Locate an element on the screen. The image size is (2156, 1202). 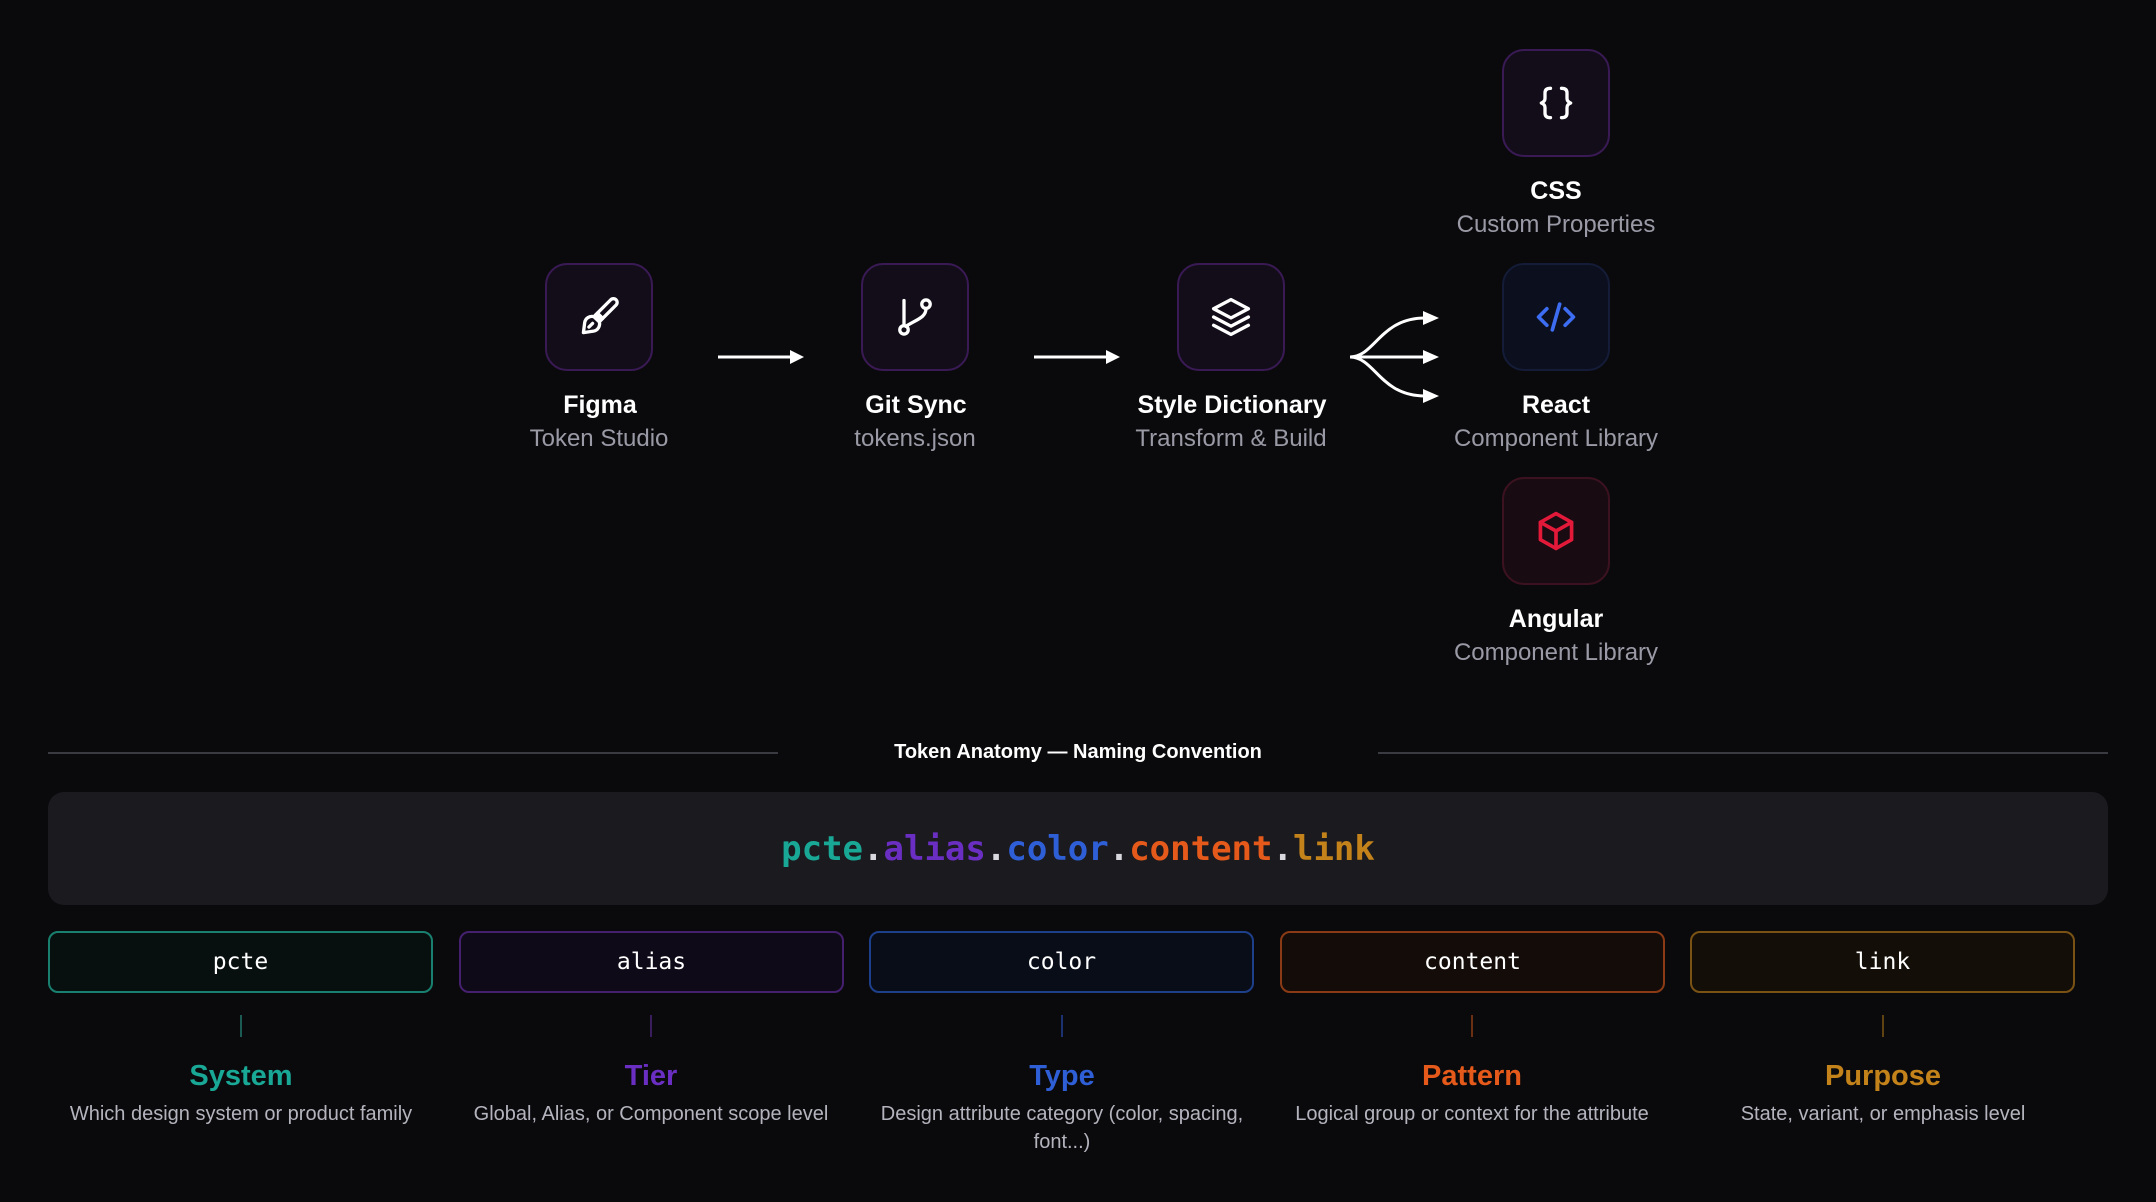
react-title: React is located at coordinates (1556, 405).